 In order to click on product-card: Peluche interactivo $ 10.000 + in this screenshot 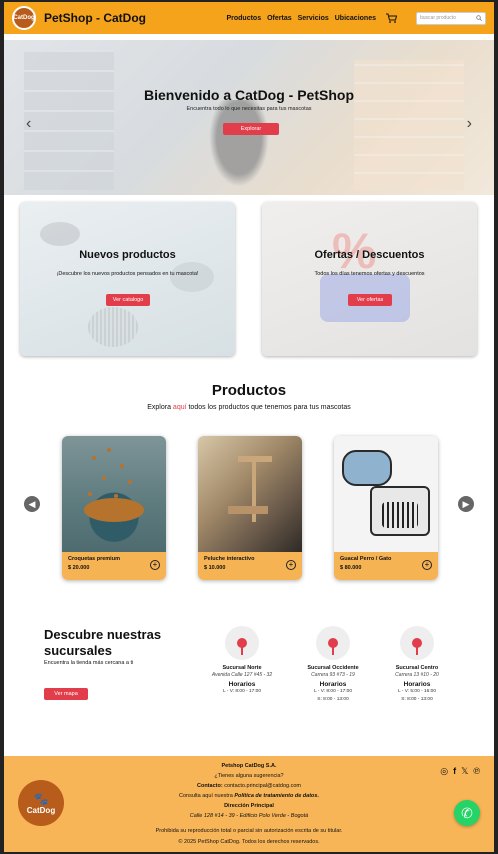, I will do `click(250, 508)`.